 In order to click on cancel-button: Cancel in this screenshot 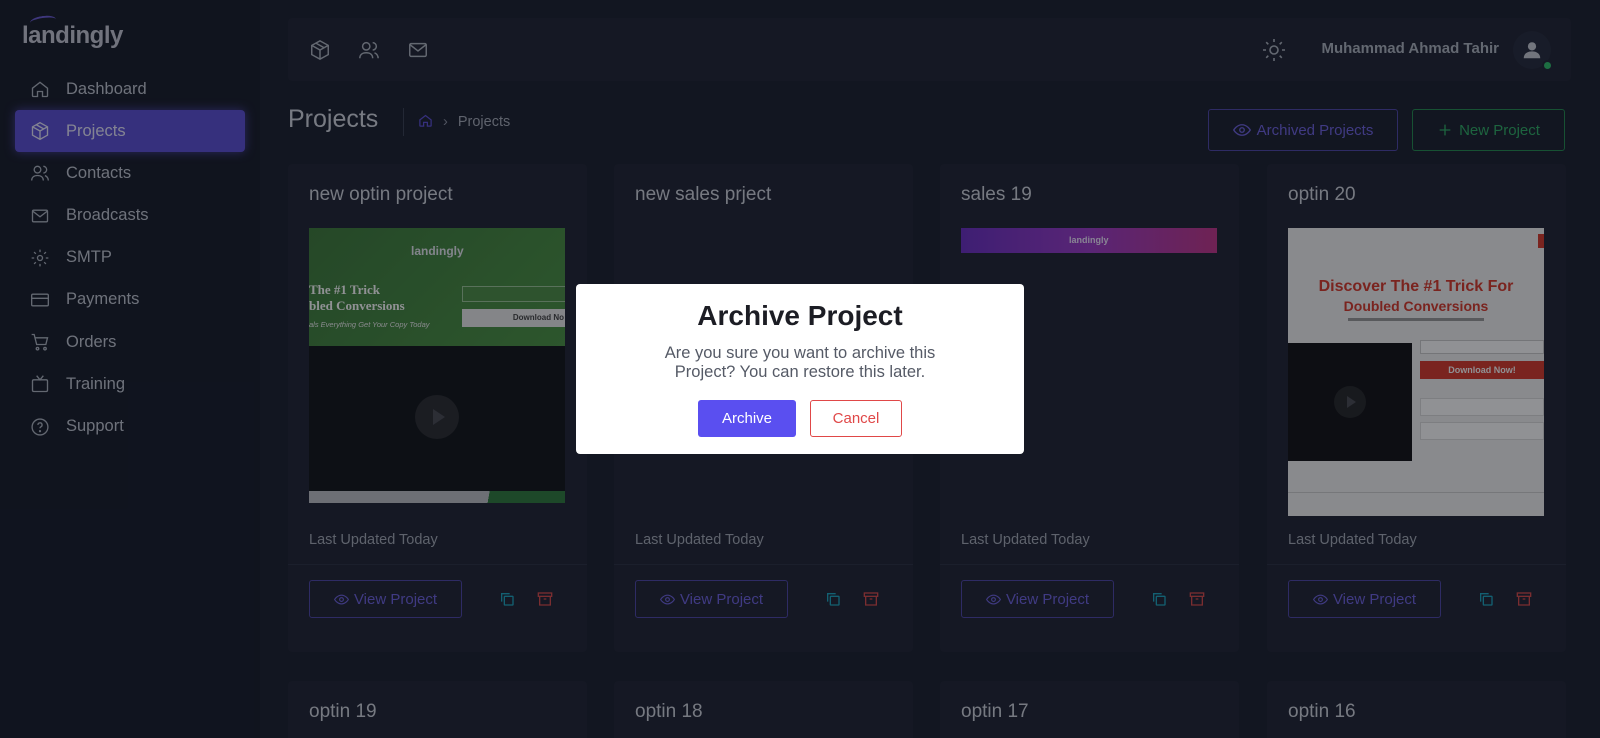, I will do `click(856, 418)`.